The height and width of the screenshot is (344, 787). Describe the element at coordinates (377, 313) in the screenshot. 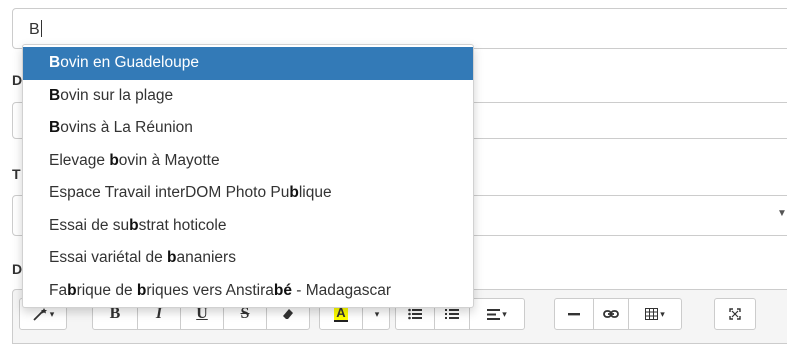

I see `caret-down-icon: ▾` at that location.